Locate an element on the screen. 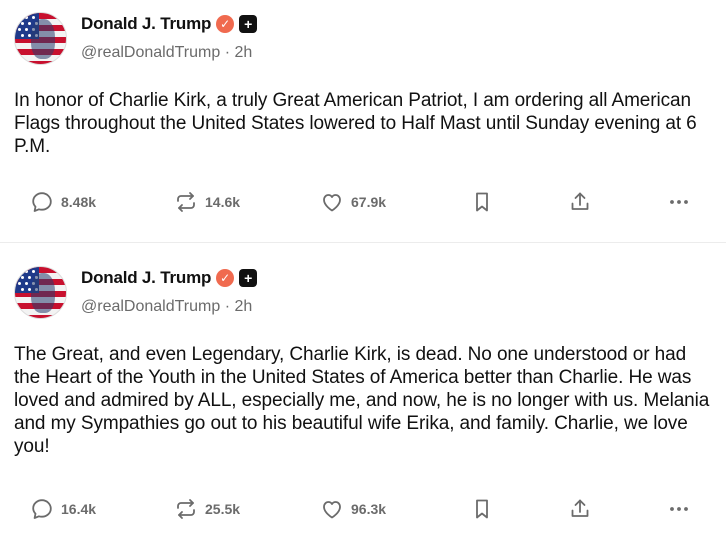  retruth-button: 25.5k is located at coordinates (207, 509).